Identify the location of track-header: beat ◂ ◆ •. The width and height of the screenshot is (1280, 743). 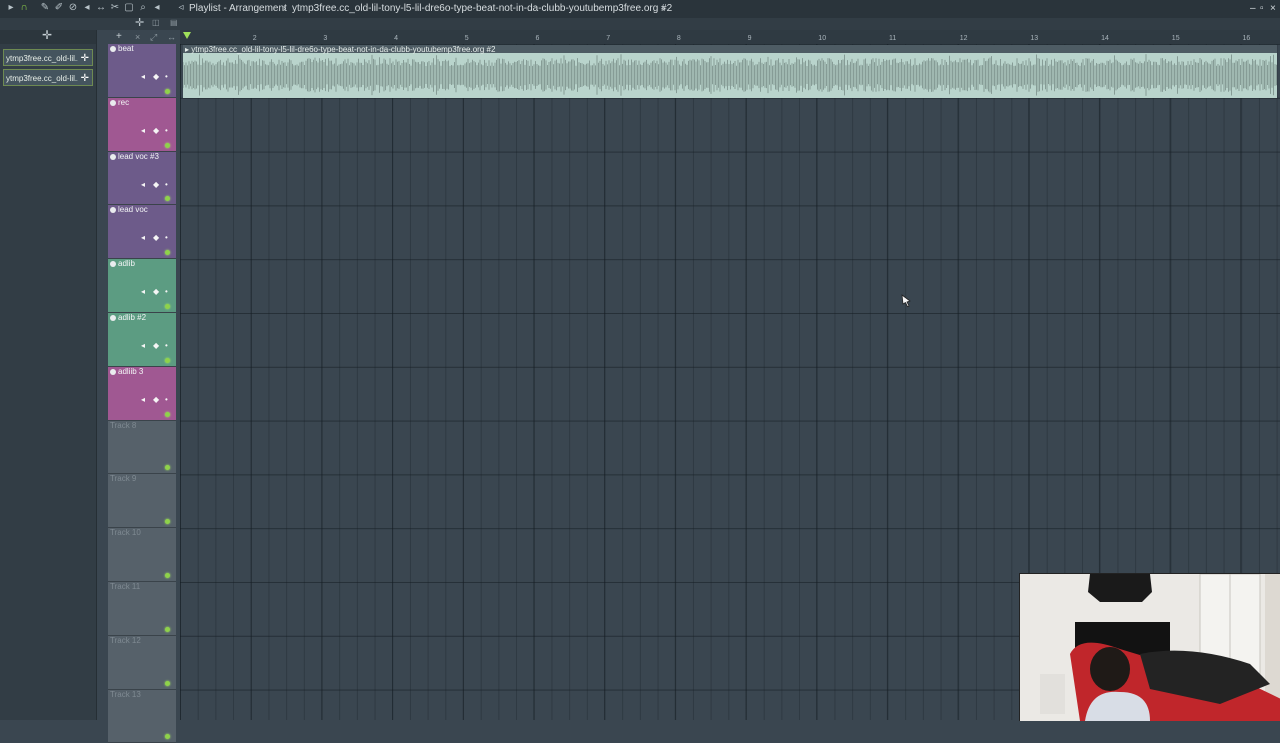
(142, 71).